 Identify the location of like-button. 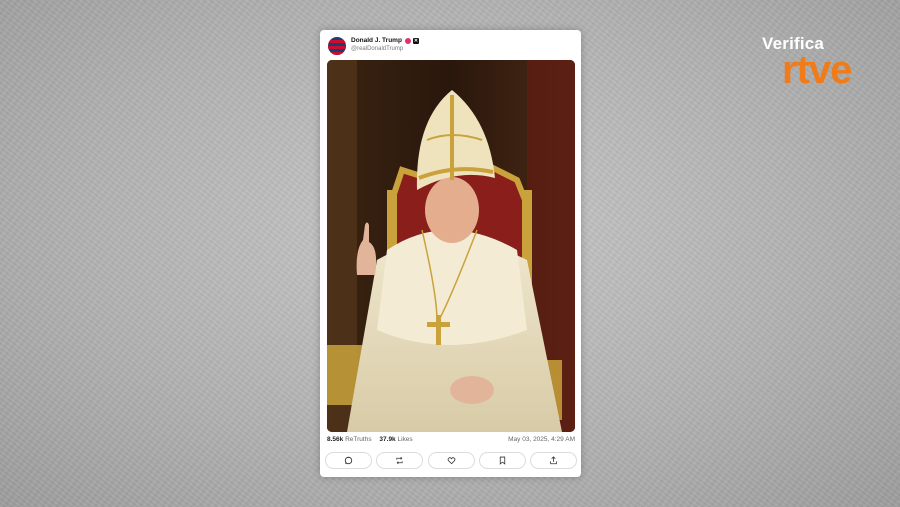
(451, 460).